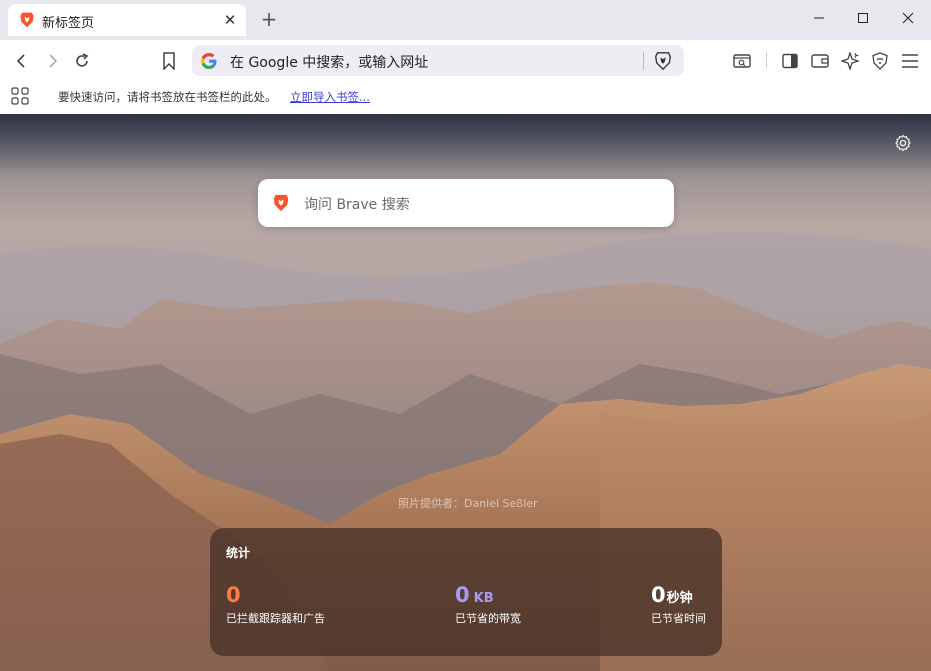 This screenshot has height=671, width=931. Describe the element at coordinates (275, 618) in the screenshot. I see `stat-label: 已拦截跟踪器和广告` at that location.